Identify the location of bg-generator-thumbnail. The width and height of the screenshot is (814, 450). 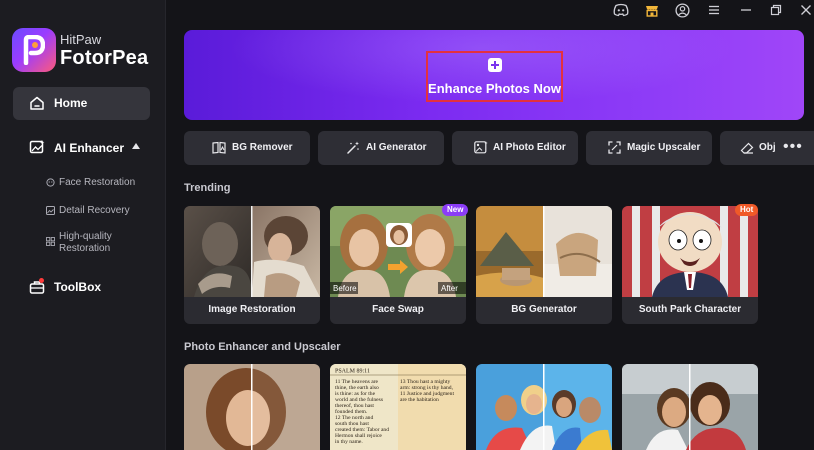
(544, 251).